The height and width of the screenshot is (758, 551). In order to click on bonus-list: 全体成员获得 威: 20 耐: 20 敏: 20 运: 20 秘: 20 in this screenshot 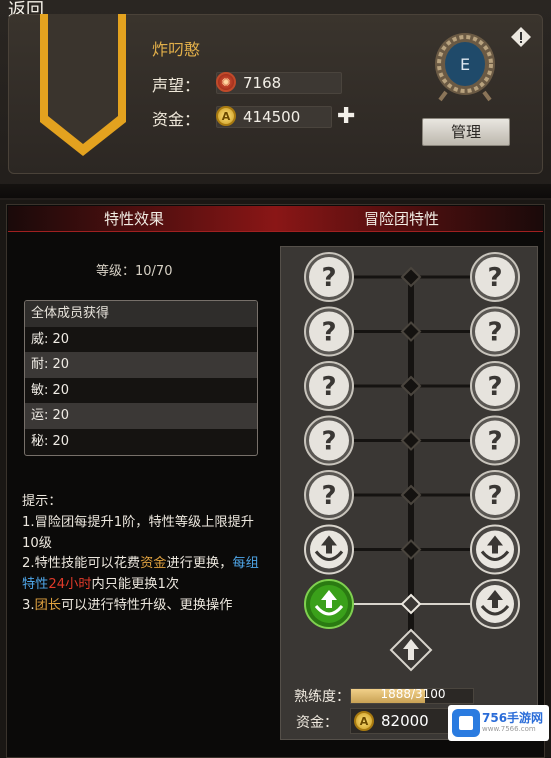, I will do `click(141, 378)`.